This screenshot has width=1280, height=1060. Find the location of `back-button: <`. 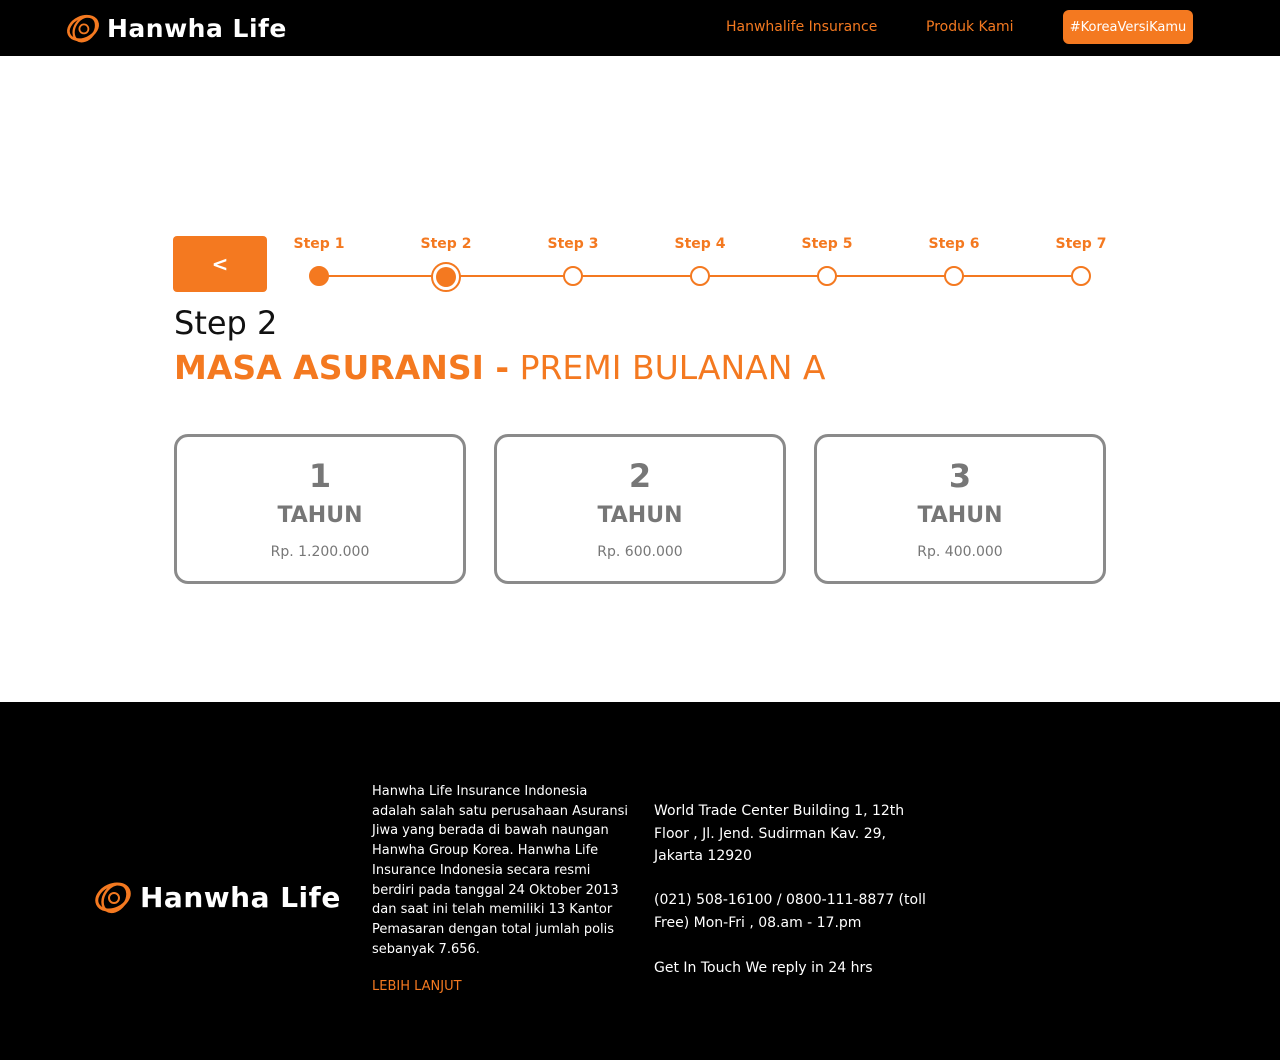

back-button: < is located at coordinates (220, 264).